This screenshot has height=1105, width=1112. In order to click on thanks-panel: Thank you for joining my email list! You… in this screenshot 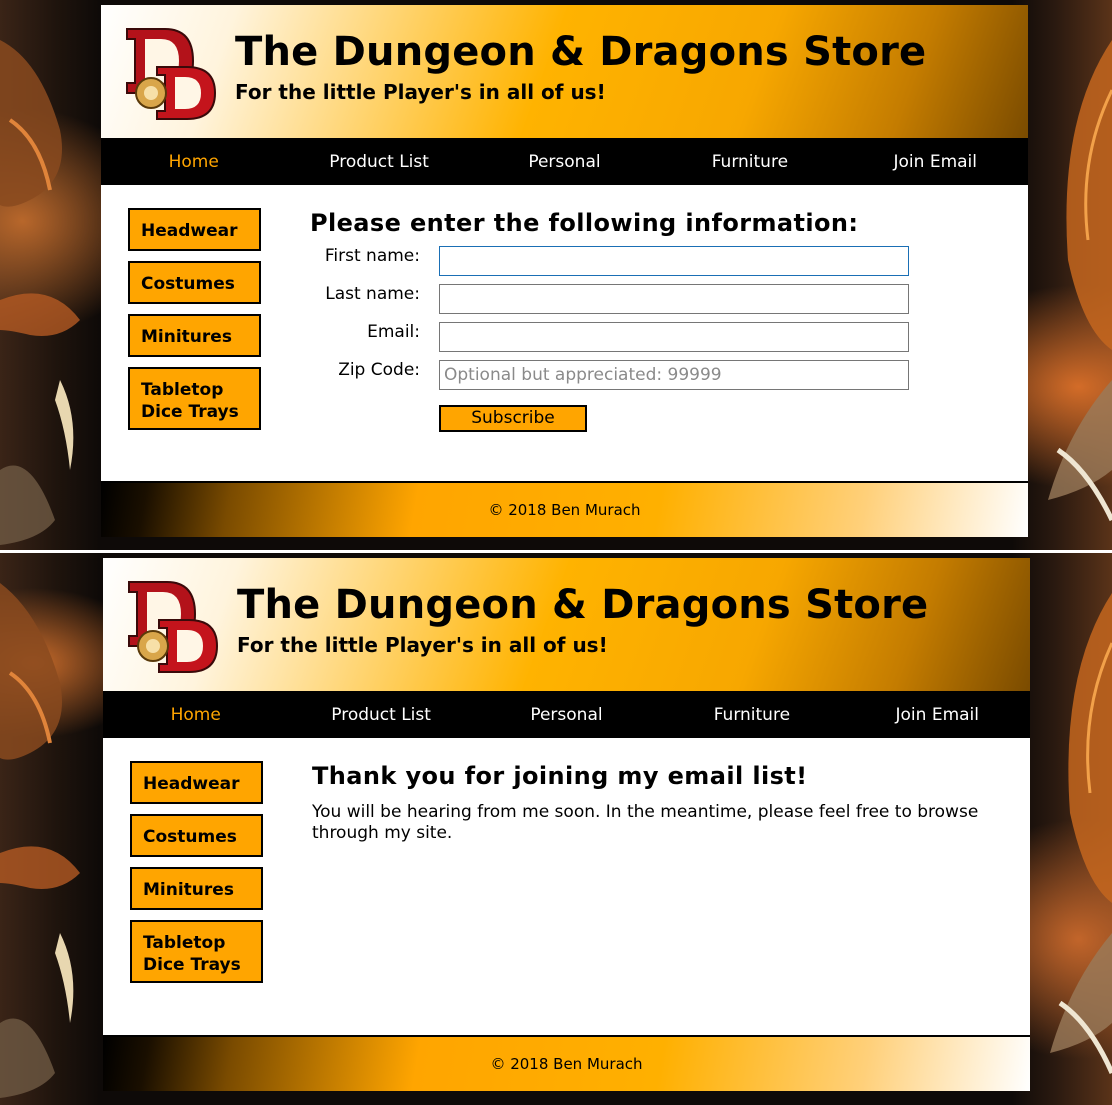, I will do `click(661, 803)`.